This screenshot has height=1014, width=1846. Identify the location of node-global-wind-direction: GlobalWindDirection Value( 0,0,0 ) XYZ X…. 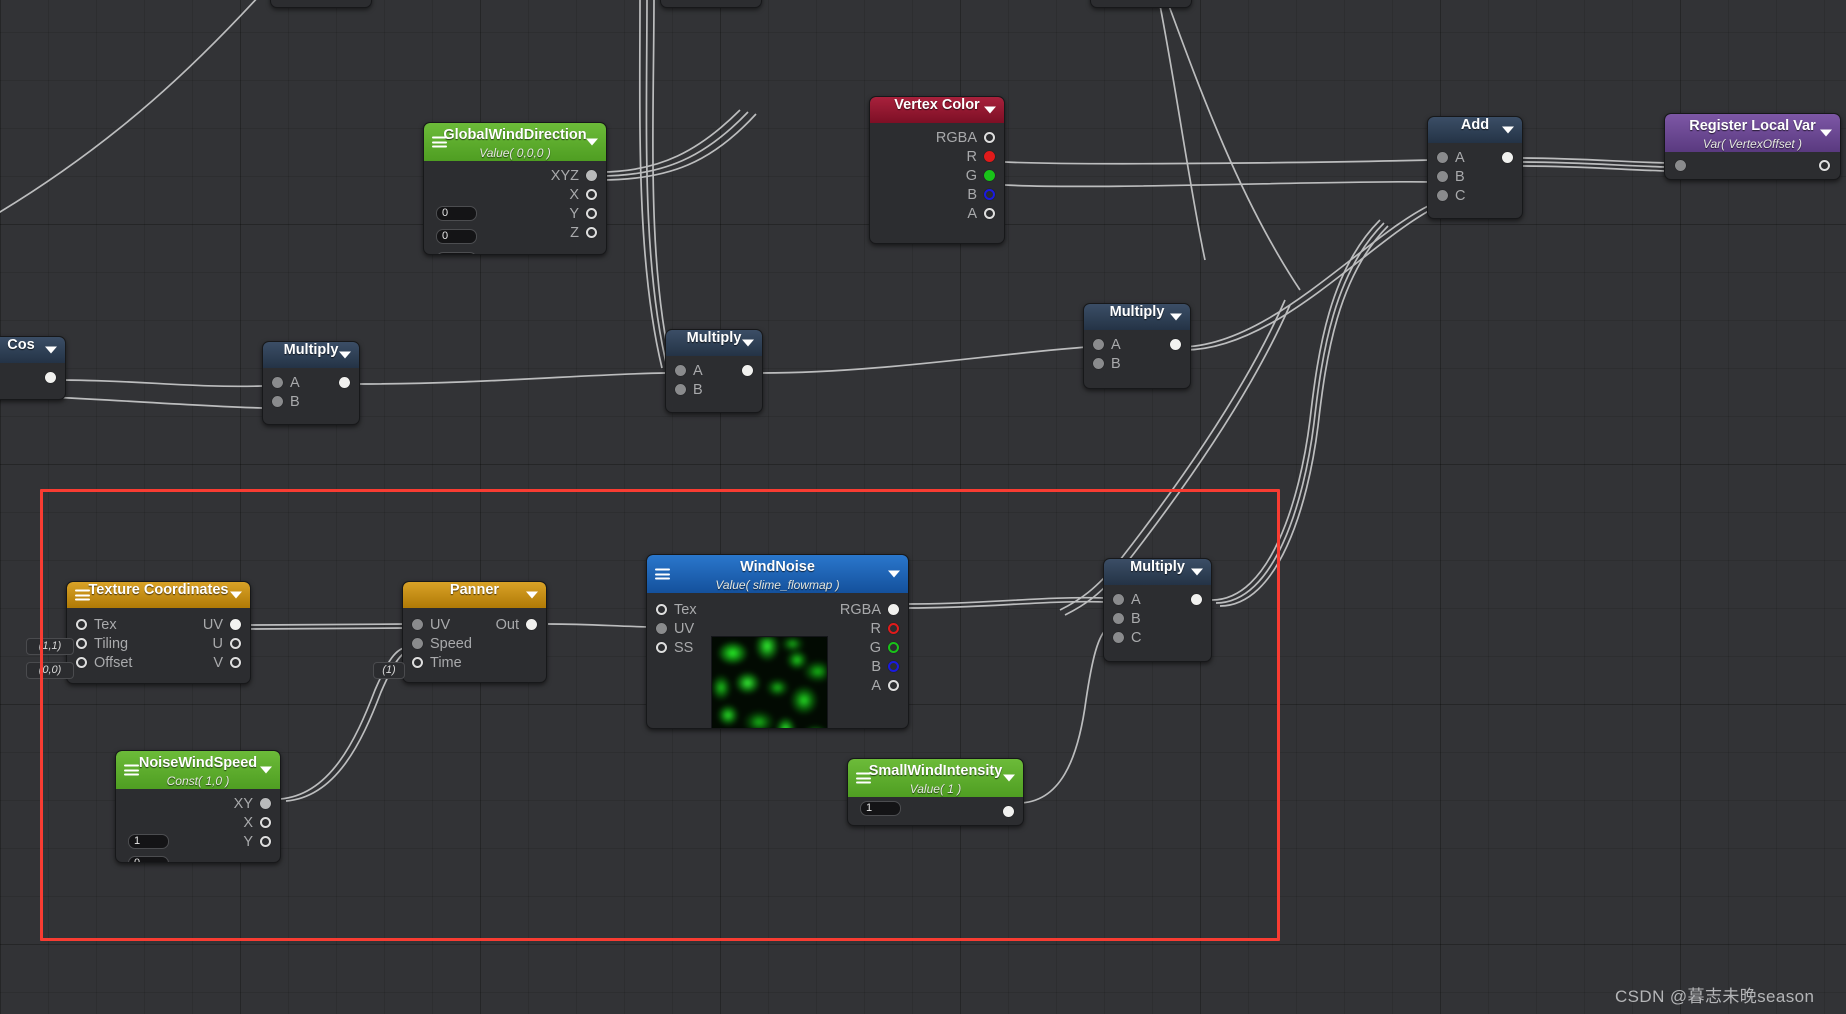
(515, 188).